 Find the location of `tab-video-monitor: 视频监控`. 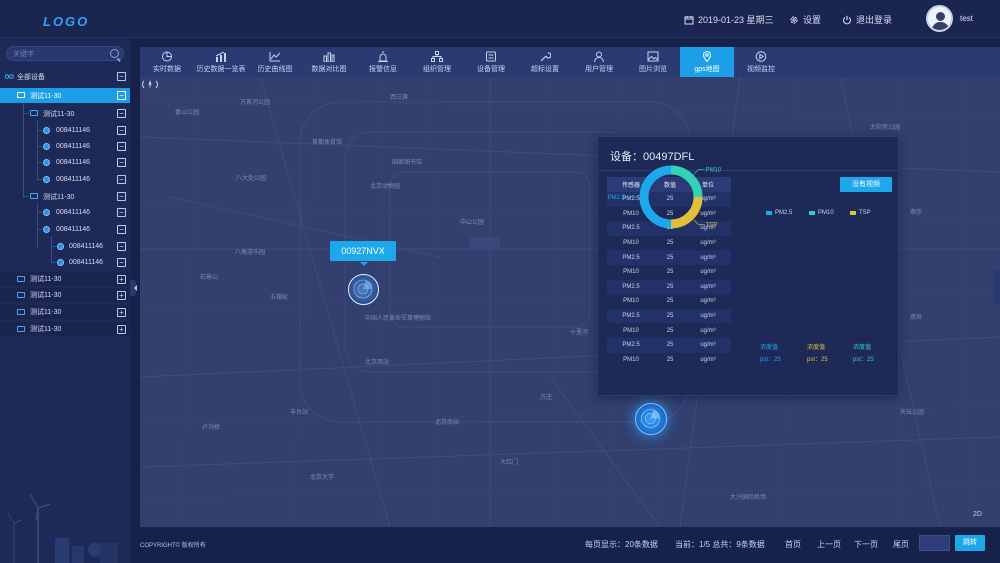

tab-video-monitor: 视频监控 is located at coordinates (761, 62).